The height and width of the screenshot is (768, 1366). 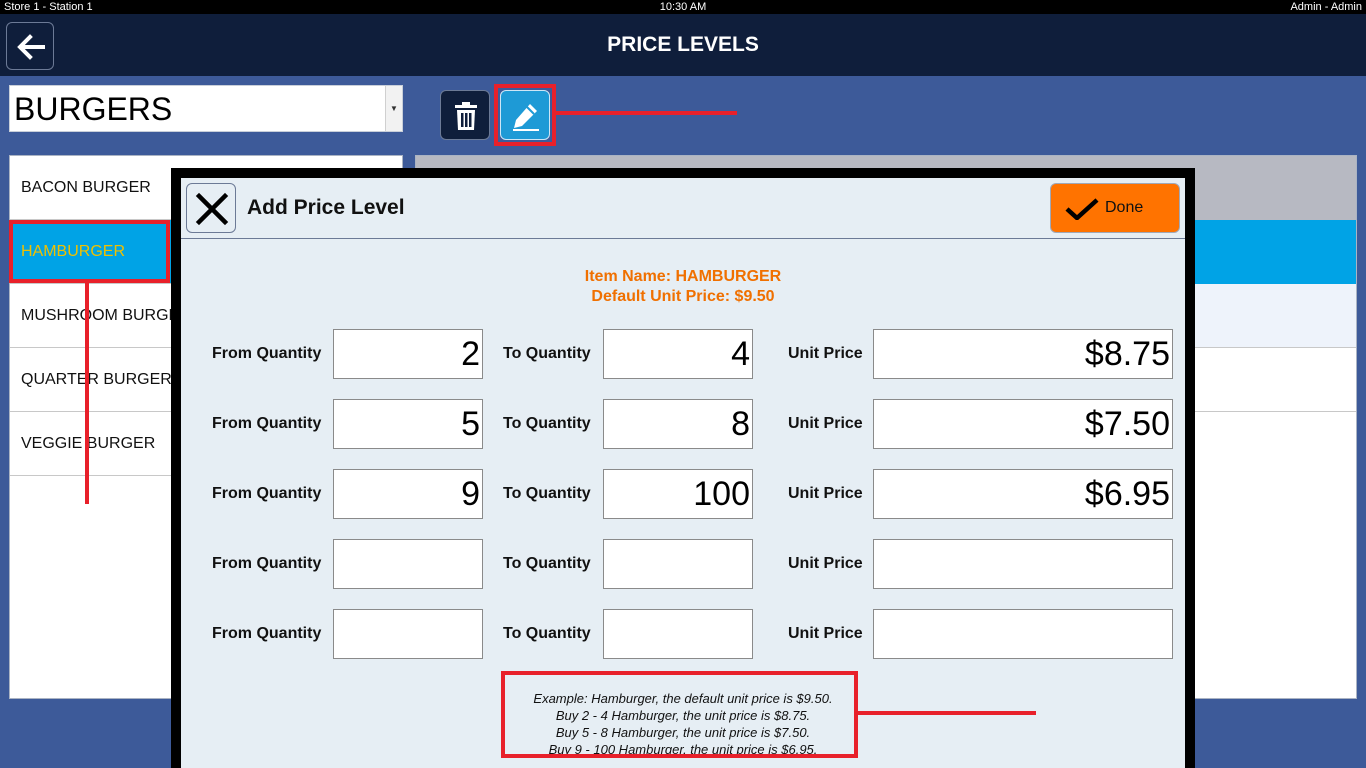 What do you see at coordinates (48, 7) in the screenshot?
I see `store-station: Store 1 - Station 1` at bounding box center [48, 7].